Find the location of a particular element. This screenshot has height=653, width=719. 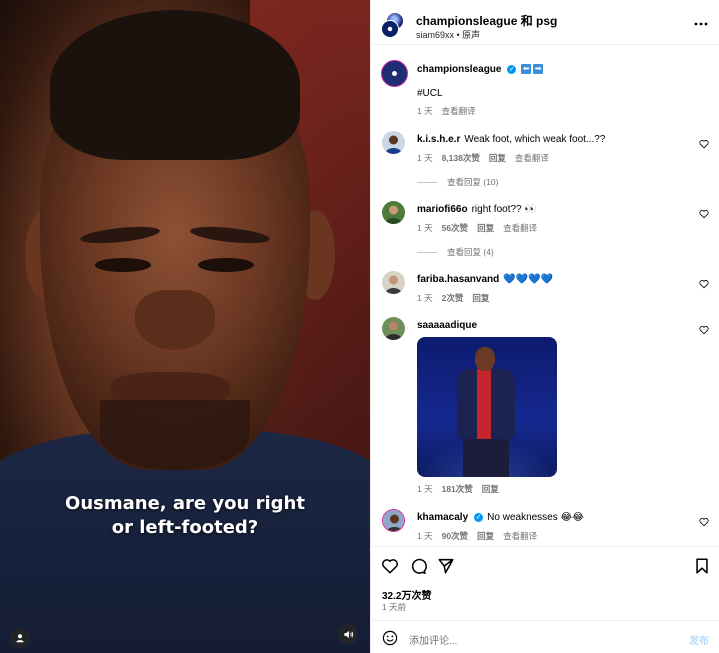

more-options-button is located at coordinates (701, 21).